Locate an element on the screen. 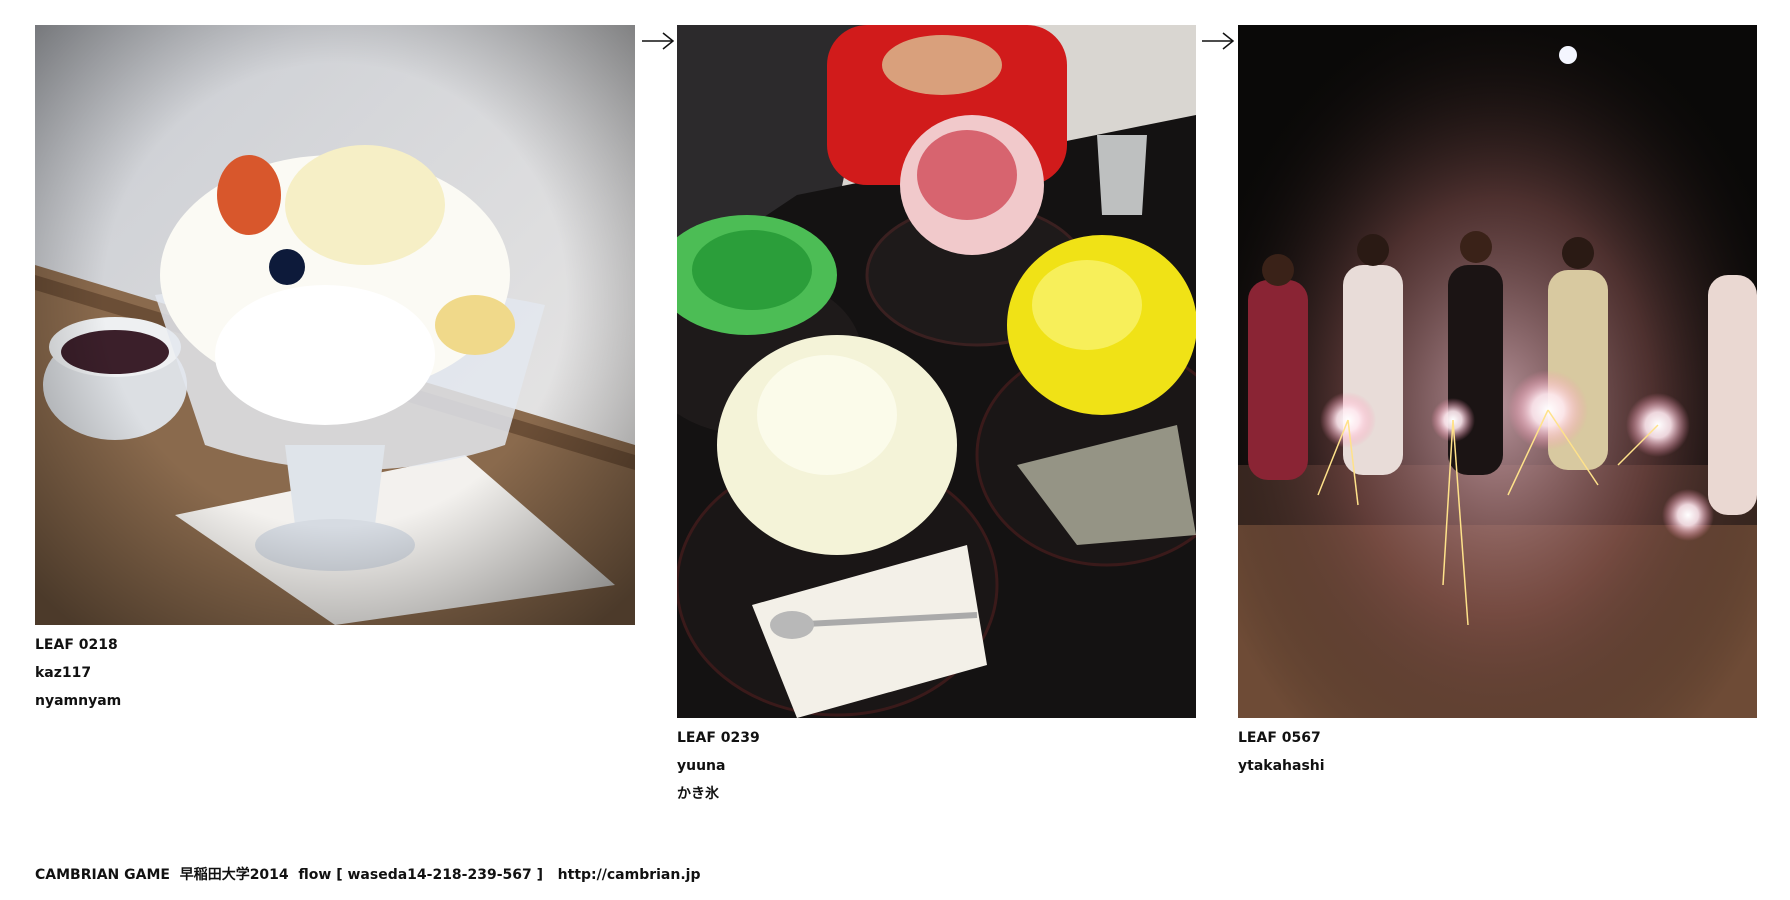  leaf-comment: nyamnyam is located at coordinates (78, 701).